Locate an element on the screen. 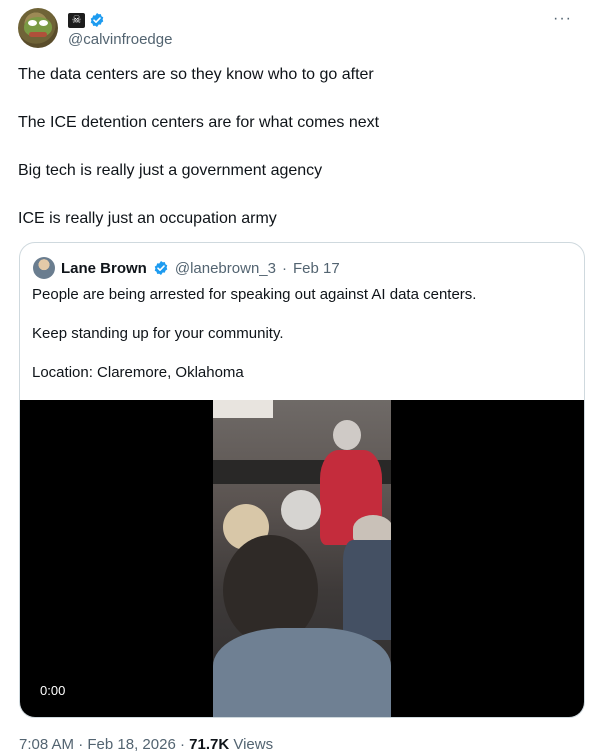 This screenshot has height=755, width=592. tweet-date: Feb 18, 2026 is located at coordinates (131, 744).